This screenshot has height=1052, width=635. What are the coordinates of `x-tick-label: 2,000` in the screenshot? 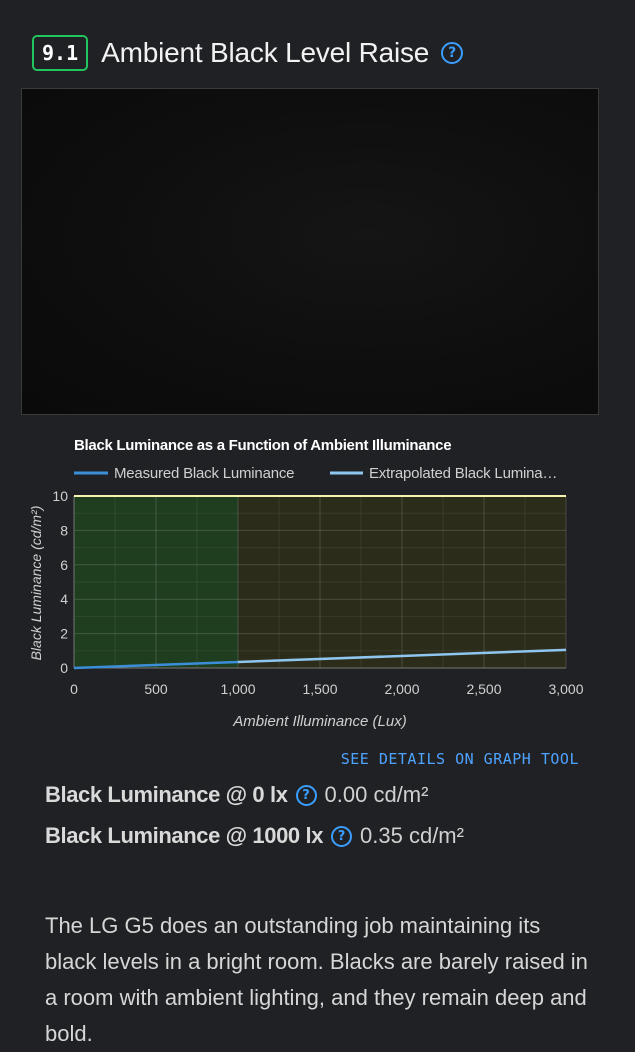 It's located at (401, 689).